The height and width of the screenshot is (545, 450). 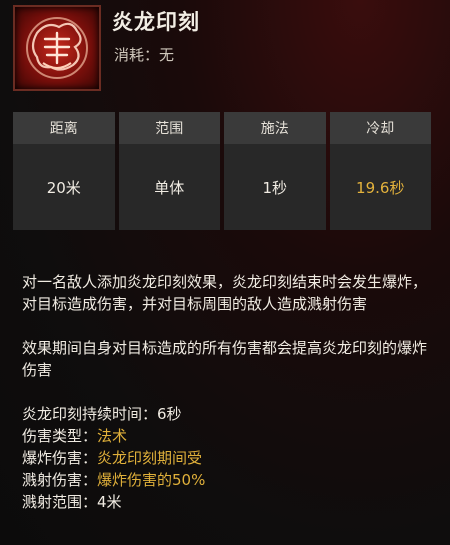 What do you see at coordinates (275, 187) in the screenshot?
I see `stat-value-cast: 1秒` at bounding box center [275, 187].